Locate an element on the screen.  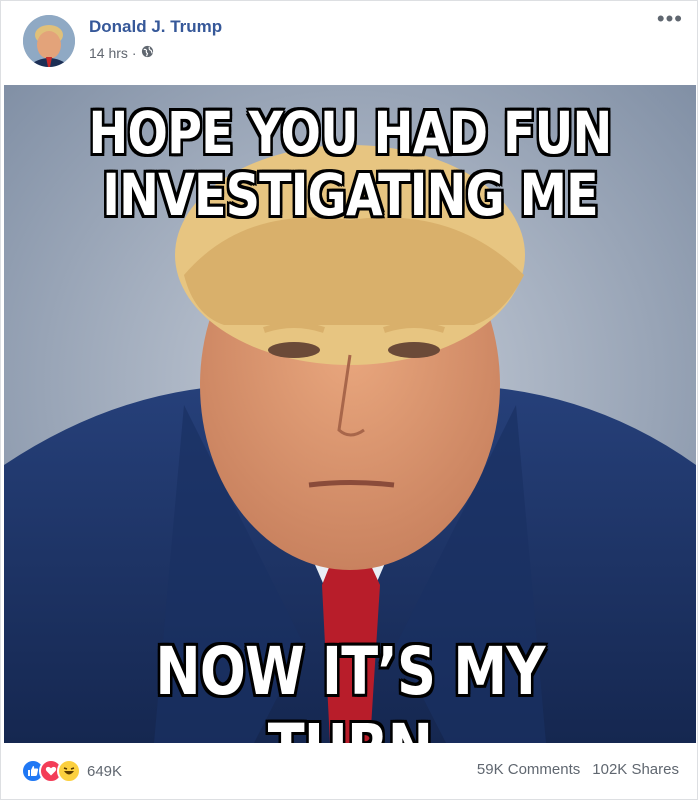
post-timestamp: 14 hrs is located at coordinates (108, 53).